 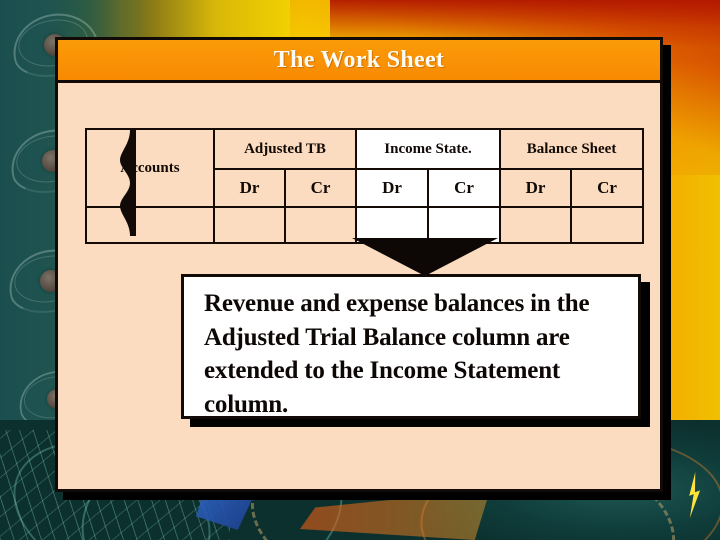 I want to click on column-header-accounts: Accounts, so click(x=150, y=168).